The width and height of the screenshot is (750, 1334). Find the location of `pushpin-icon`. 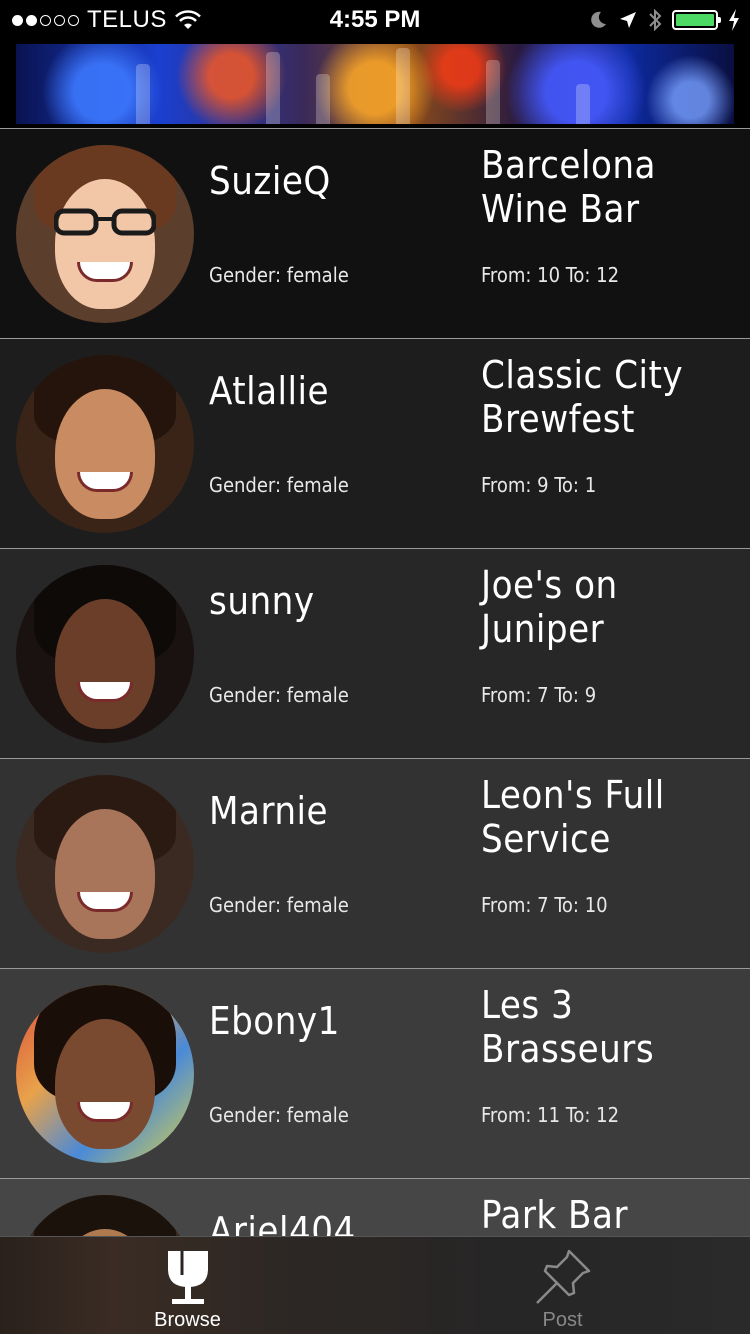

pushpin-icon is located at coordinates (562, 1276).